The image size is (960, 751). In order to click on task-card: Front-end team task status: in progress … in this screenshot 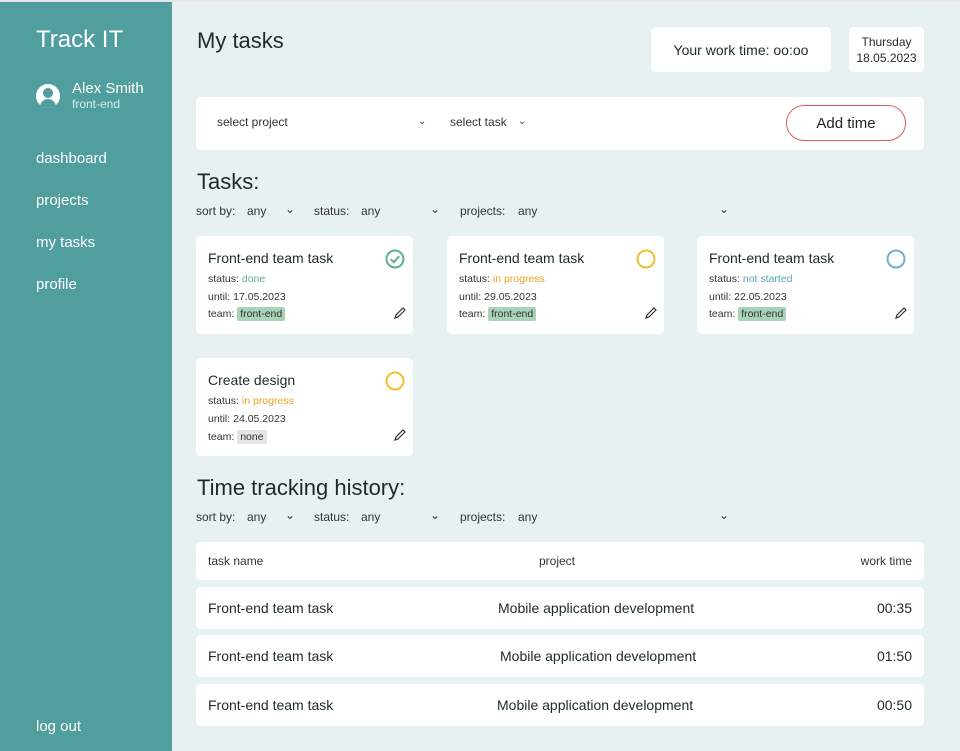, I will do `click(555, 285)`.